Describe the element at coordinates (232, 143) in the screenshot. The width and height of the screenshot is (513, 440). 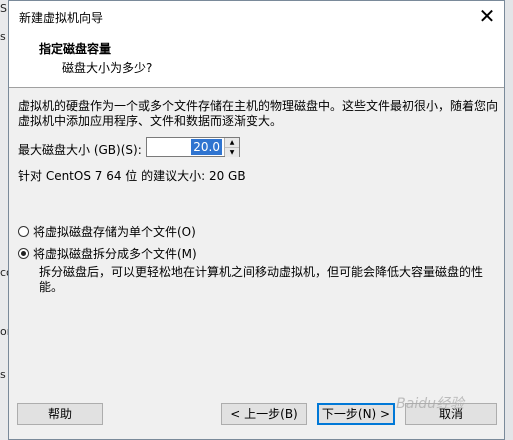
I see `spin-up-icon: ▲` at that location.